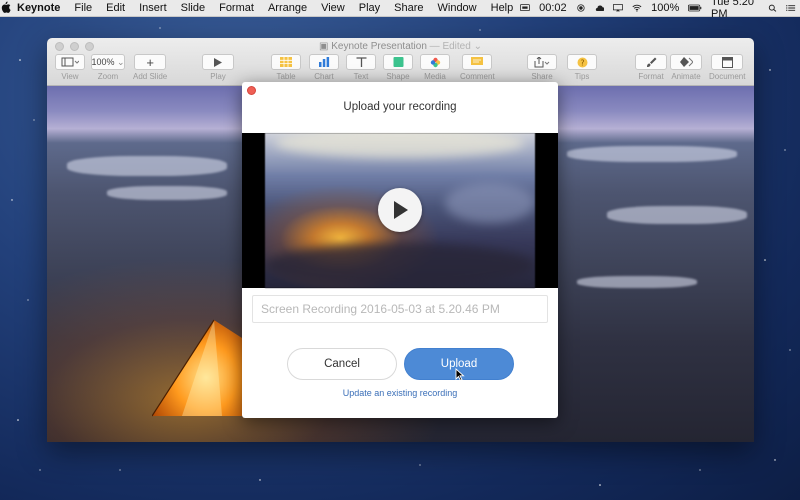 This screenshot has width=800, height=500. I want to click on animate-label: Animate, so click(686, 76).